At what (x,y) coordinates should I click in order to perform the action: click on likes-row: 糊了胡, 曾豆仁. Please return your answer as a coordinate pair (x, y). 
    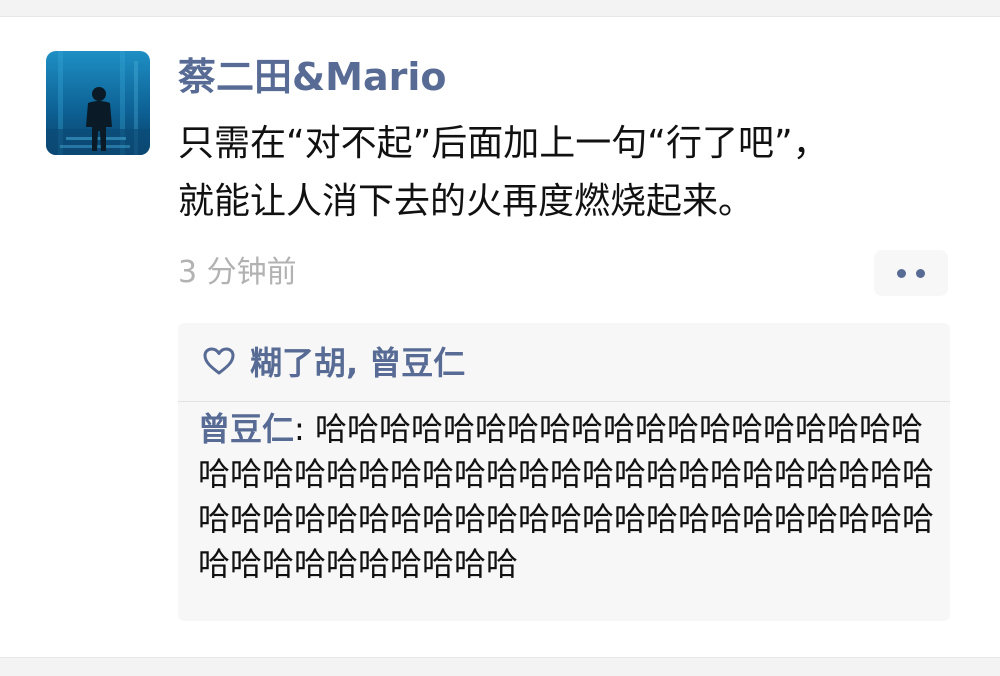
    Looking at the image, I should click on (333, 361).